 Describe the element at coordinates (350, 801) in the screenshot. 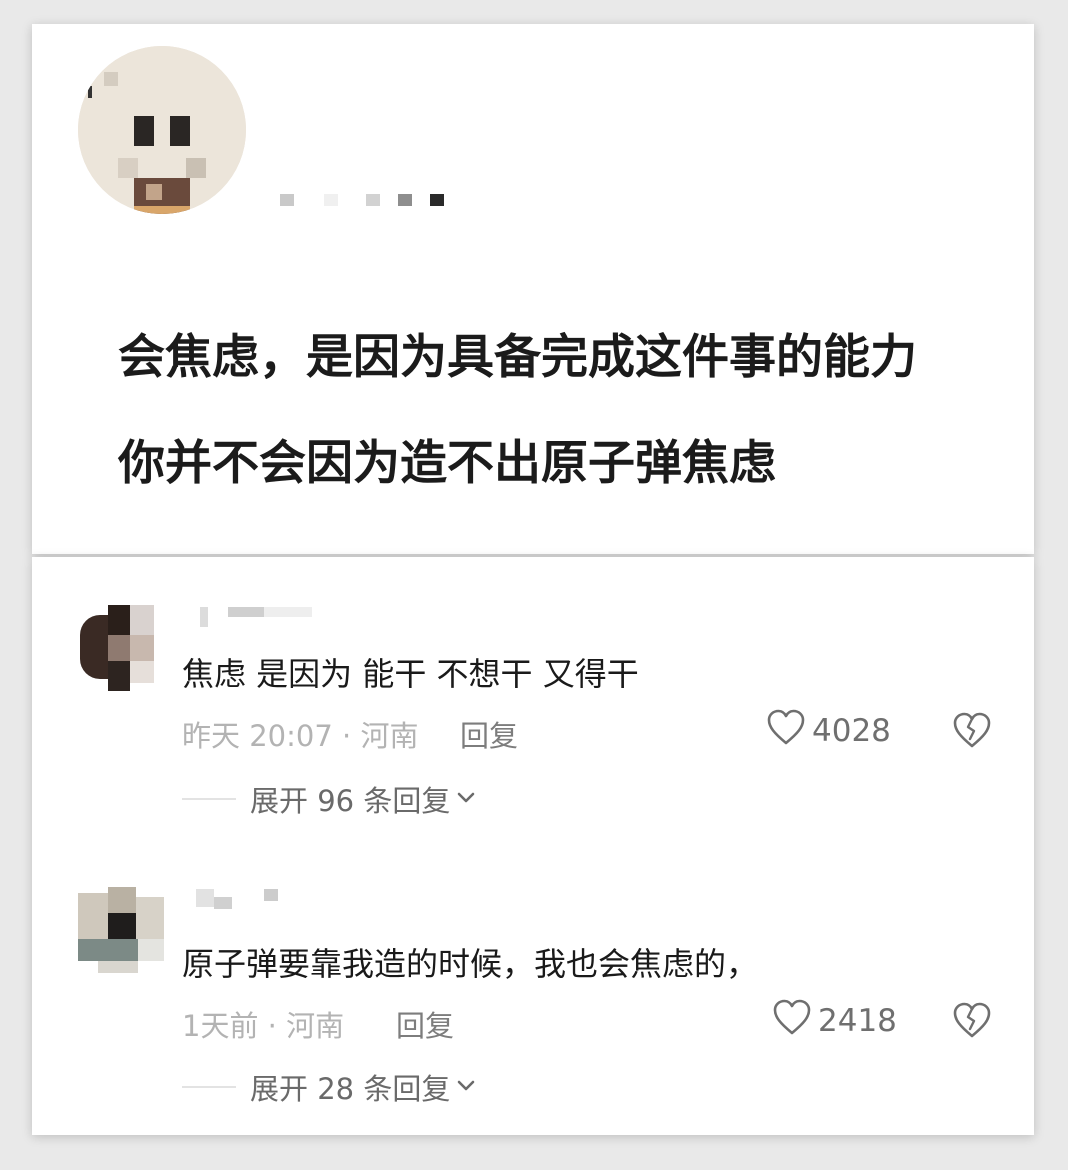

I see `expand-replies-label: 展开 96 条回复` at that location.